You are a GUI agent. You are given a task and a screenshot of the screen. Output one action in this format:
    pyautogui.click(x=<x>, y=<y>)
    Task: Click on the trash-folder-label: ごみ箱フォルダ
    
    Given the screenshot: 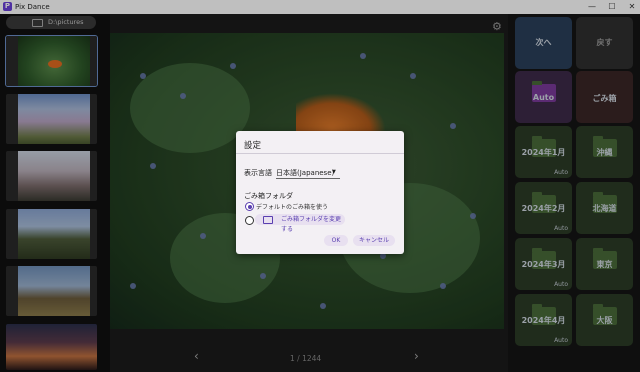 What is the action you would take?
    pyautogui.click(x=268, y=196)
    